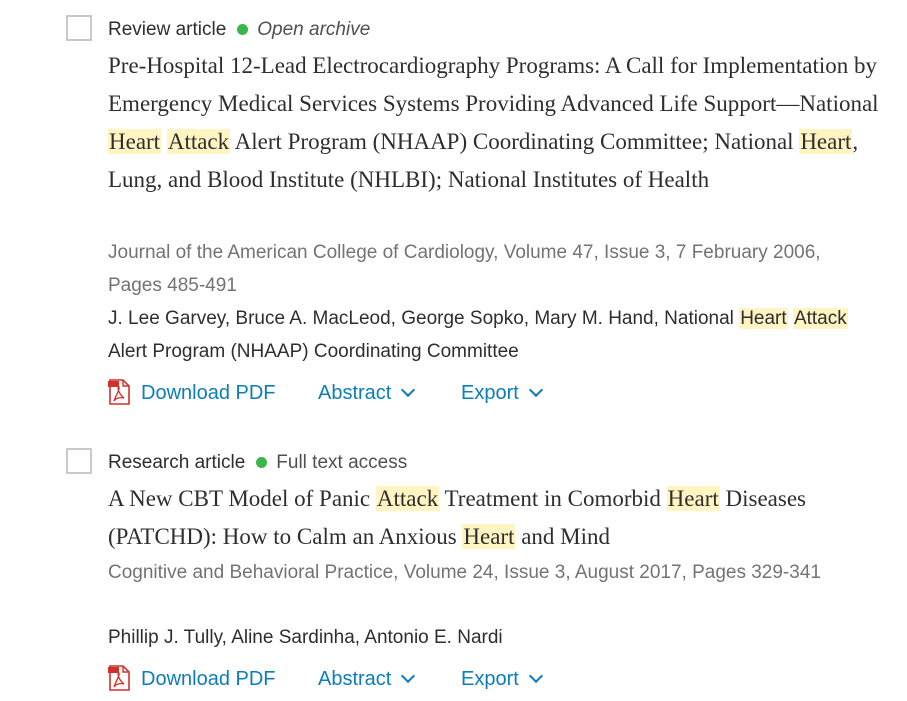 The image size is (907, 701). I want to click on article-meta: Review article Open archive, so click(239, 30).